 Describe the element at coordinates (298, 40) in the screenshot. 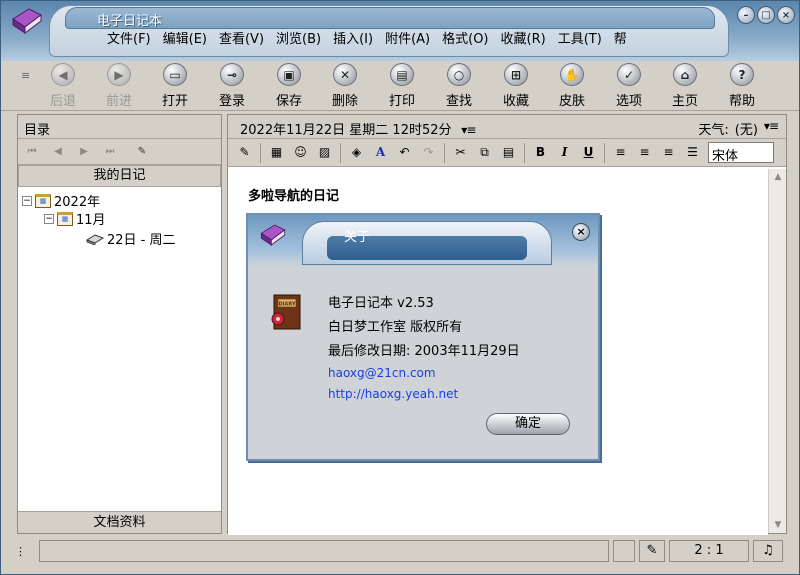

I see `menu-browse: 浏览(B)` at that location.